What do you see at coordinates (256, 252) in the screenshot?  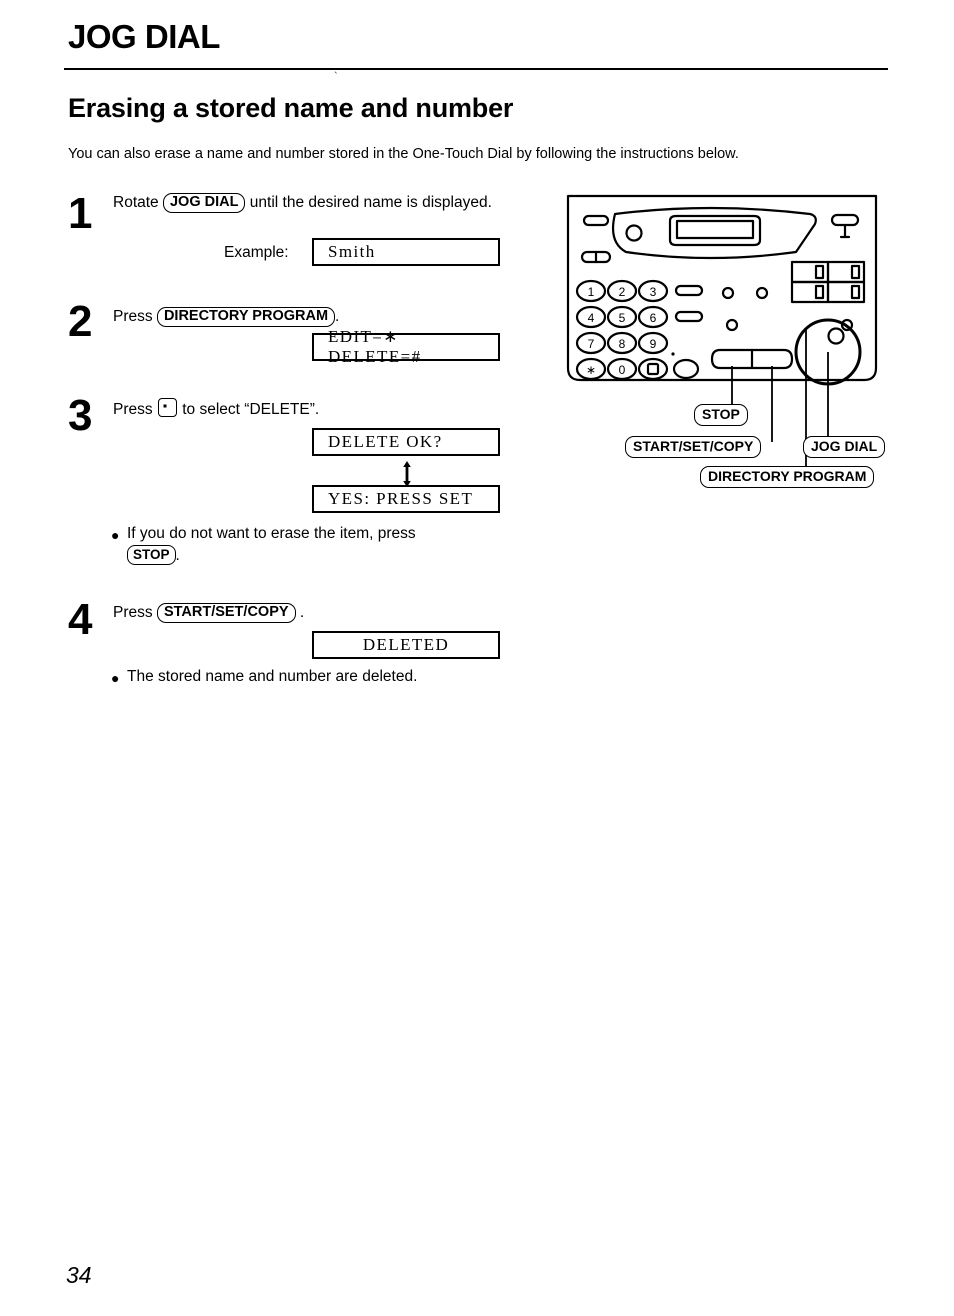 I see `example-label: Example:` at bounding box center [256, 252].